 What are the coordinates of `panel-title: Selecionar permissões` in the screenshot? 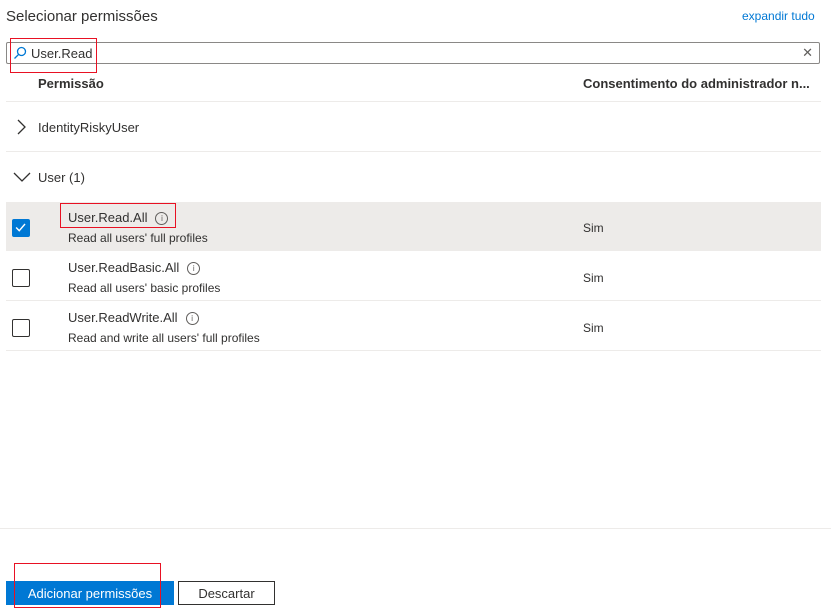 It's located at (82, 16).